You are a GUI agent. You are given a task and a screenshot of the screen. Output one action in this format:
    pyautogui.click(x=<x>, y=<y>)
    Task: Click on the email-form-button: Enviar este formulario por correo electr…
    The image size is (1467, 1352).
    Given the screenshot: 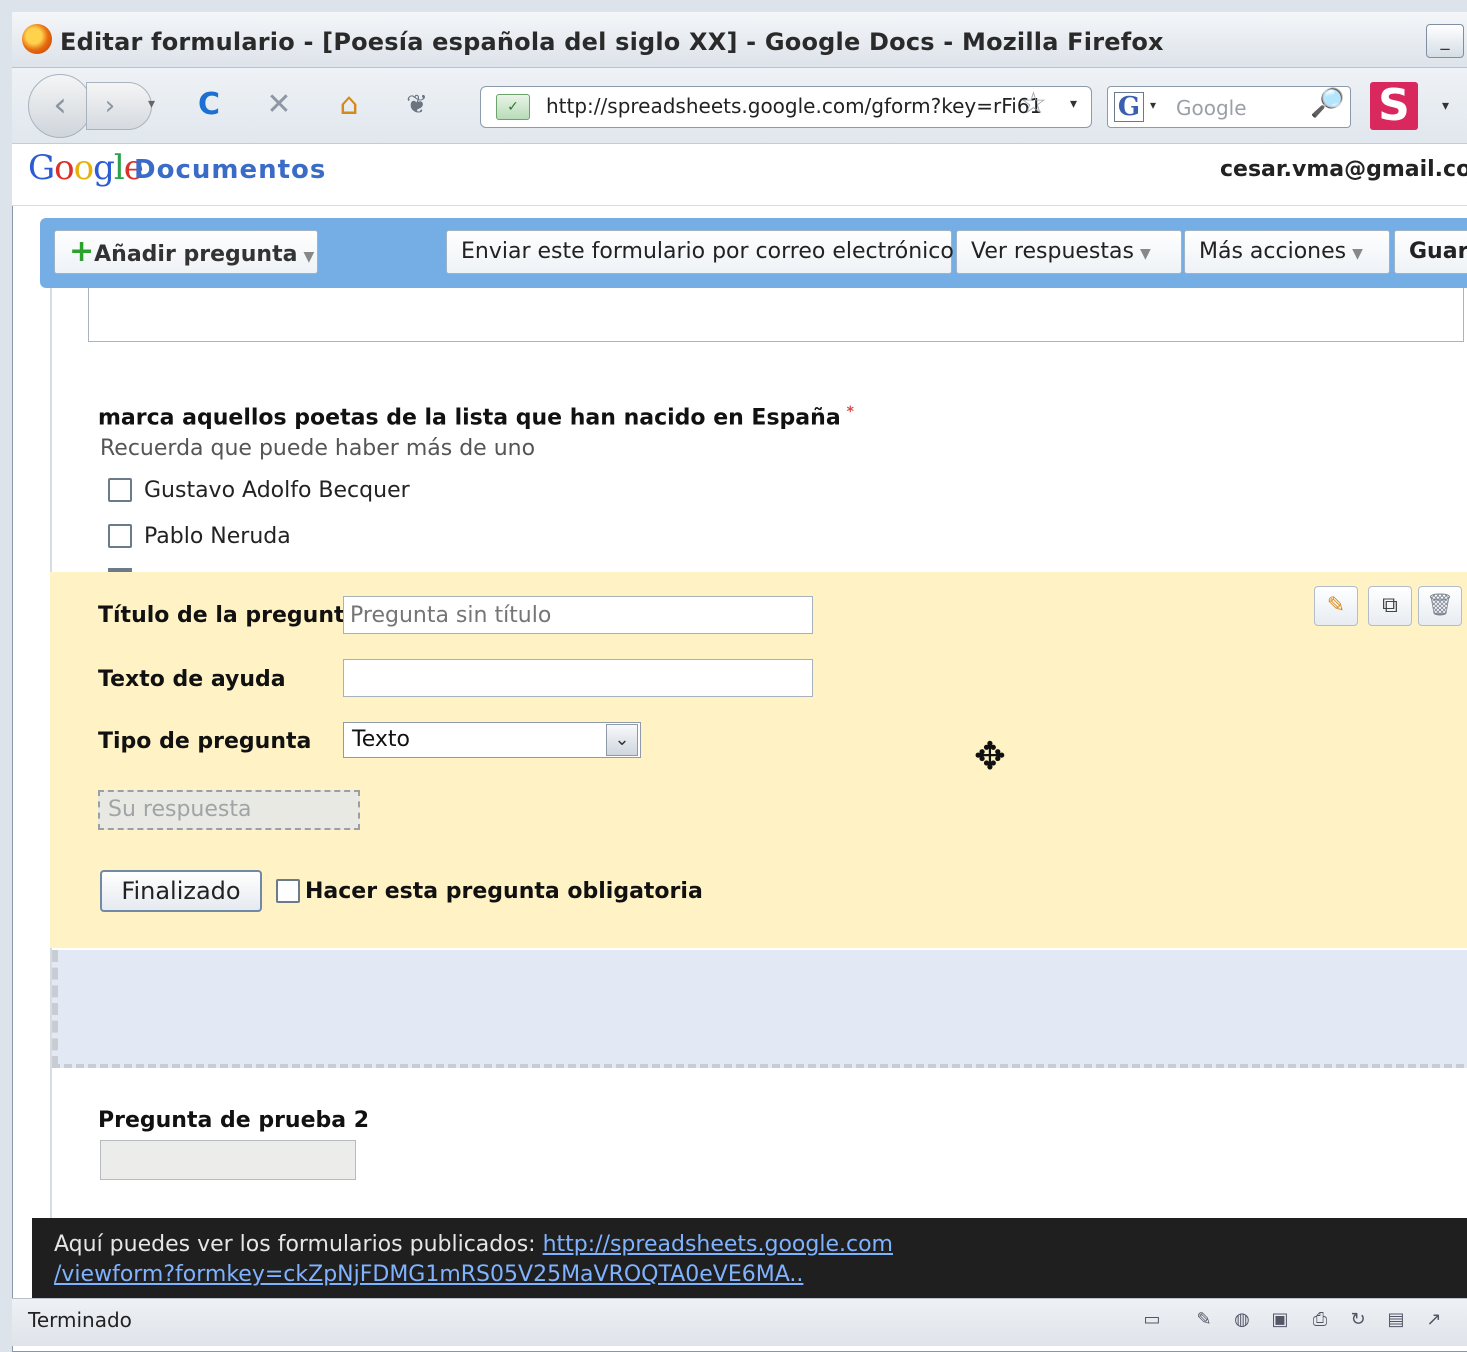 What is the action you would take?
    pyautogui.click(x=700, y=252)
    